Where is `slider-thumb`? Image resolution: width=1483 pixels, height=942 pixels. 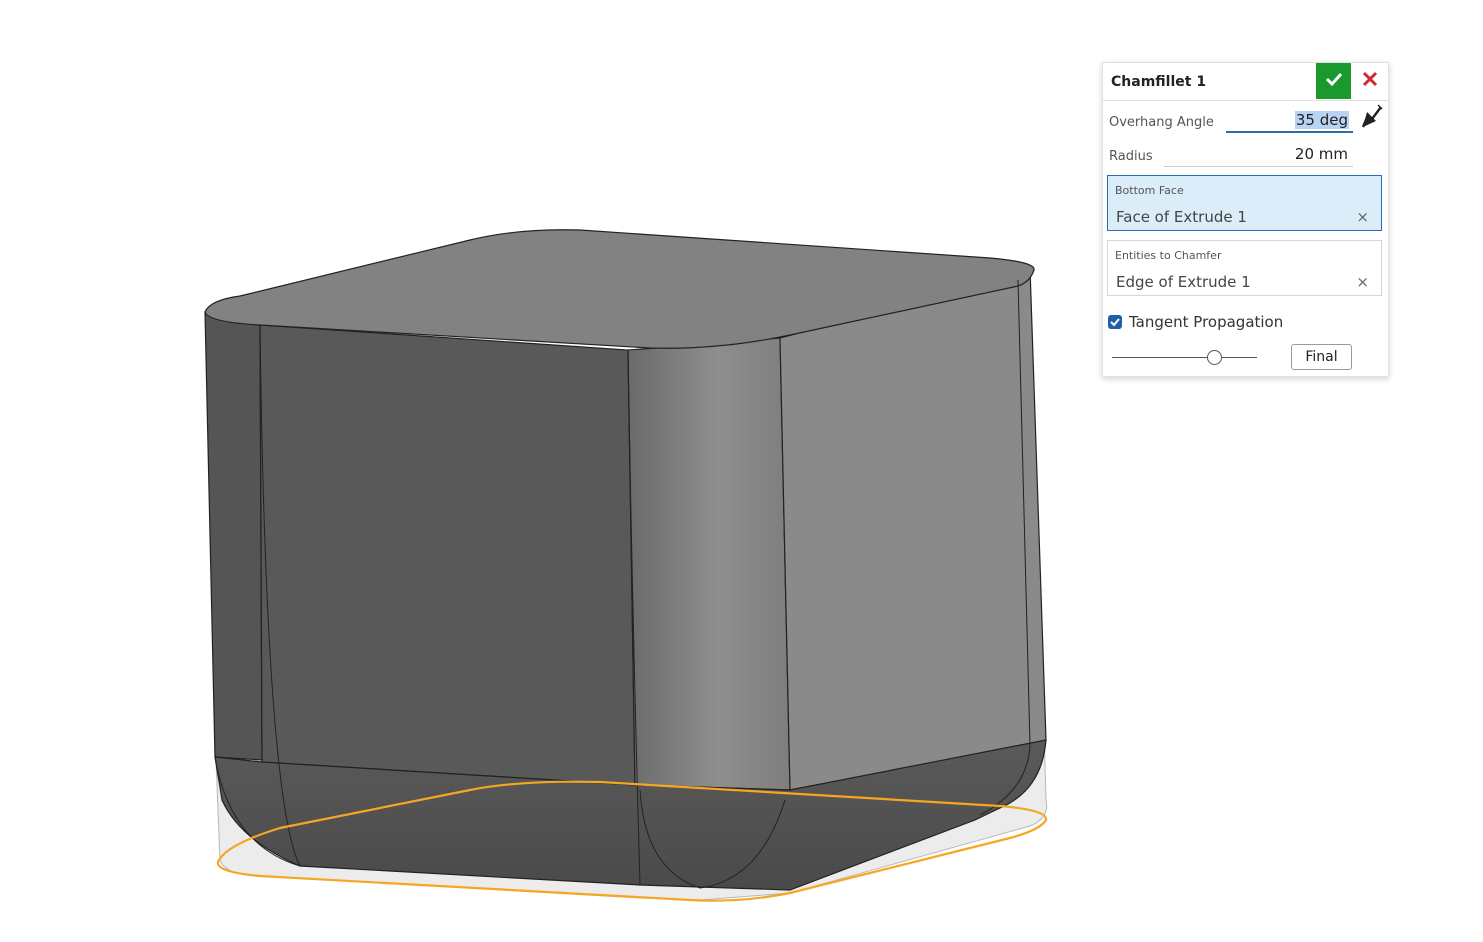 slider-thumb is located at coordinates (1214, 357).